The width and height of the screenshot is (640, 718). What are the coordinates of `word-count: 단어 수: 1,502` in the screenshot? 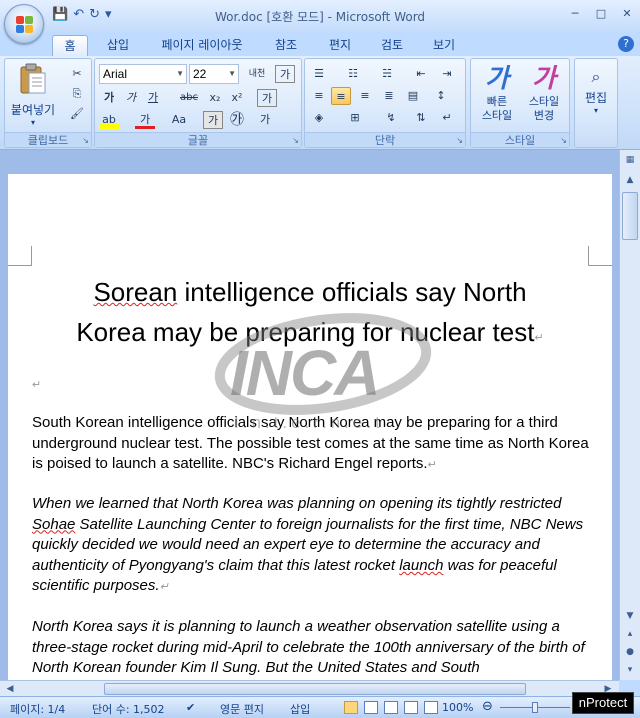 It's located at (128, 709).